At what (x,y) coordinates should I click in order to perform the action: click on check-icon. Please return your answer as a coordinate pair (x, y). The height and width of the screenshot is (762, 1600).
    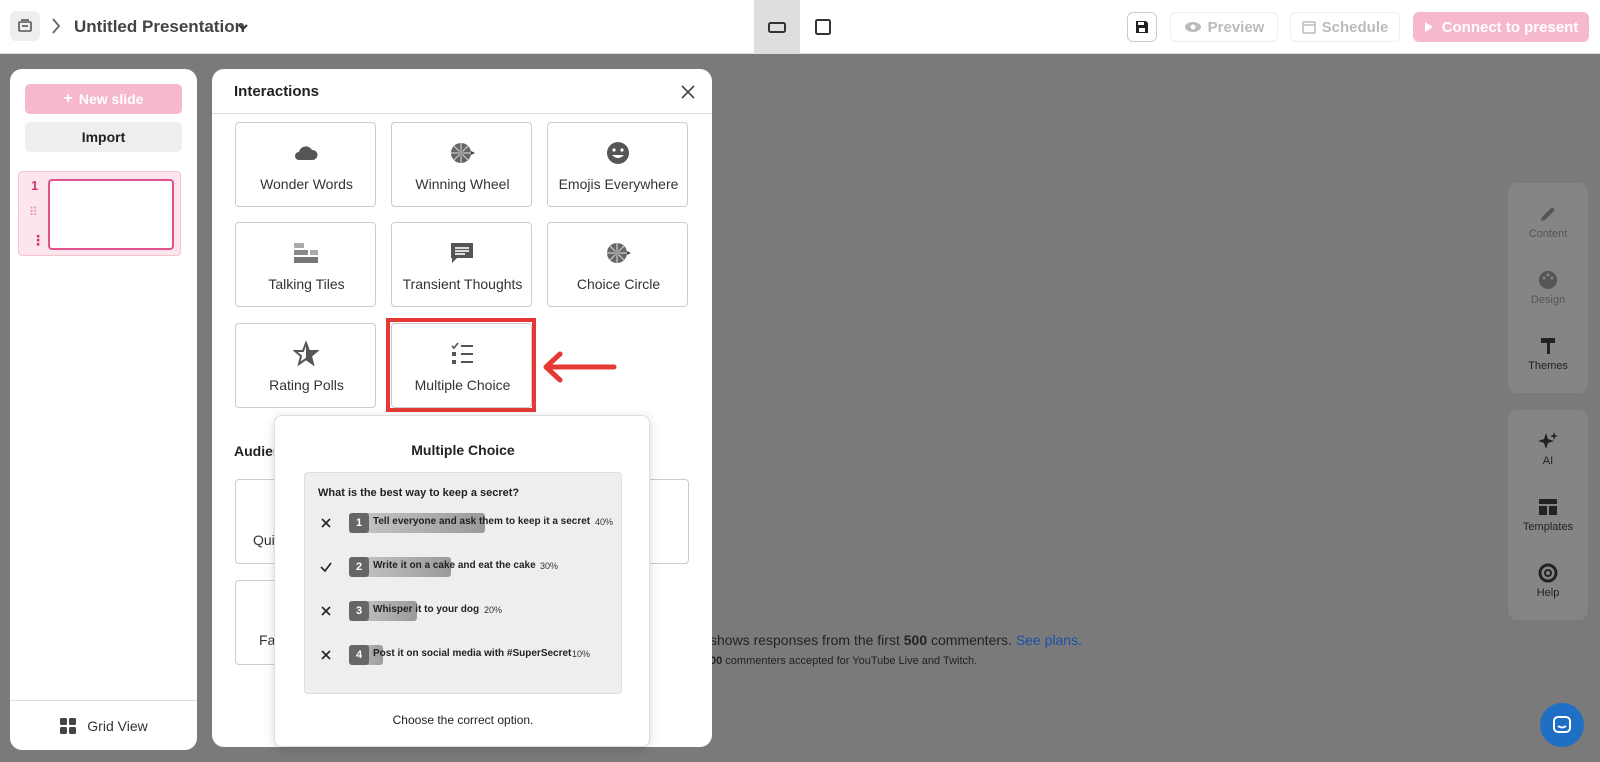
    Looking at the image, I should click on (326, 567).